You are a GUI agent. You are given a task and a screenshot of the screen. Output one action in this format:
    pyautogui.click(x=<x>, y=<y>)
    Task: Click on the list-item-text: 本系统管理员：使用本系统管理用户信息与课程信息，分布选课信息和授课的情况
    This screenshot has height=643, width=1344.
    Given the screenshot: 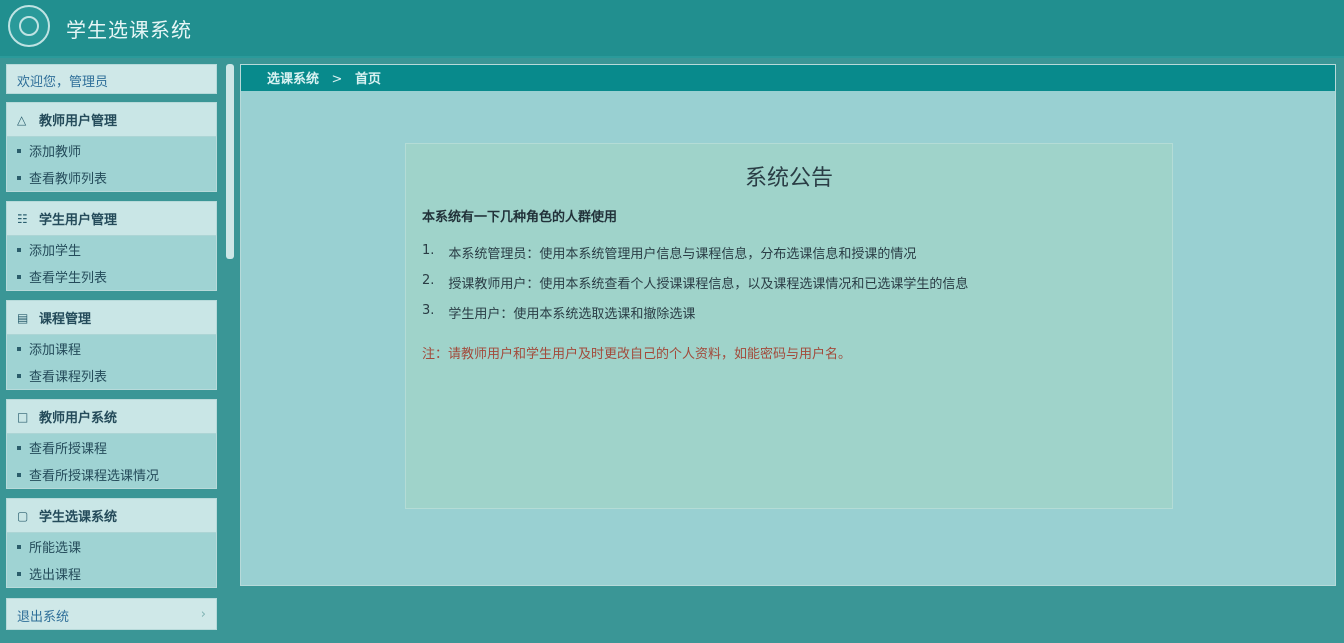 What is the action you would take?
    pyautogui.click(x=682, y=254)
    